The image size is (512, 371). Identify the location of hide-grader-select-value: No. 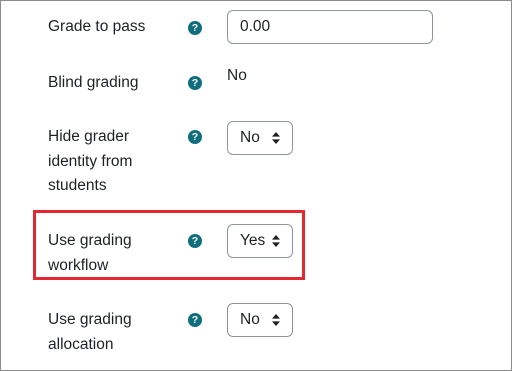
(250, 137).